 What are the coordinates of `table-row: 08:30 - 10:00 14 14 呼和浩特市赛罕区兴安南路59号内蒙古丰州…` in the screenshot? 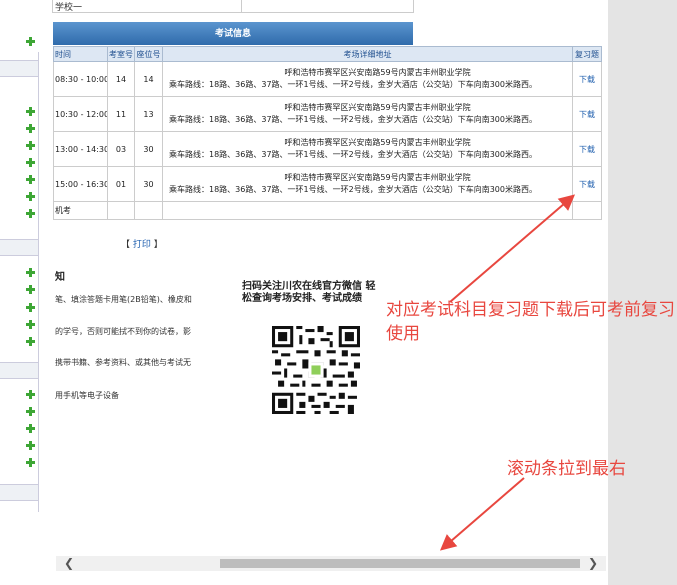 It's located at (327, 79).